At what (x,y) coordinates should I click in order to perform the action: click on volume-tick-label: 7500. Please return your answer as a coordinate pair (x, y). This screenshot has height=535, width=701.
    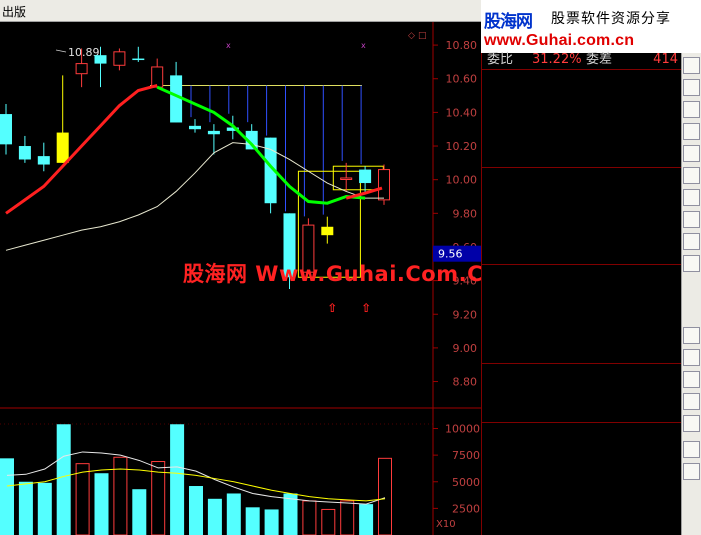
    Looking at the image, I should click on (466, 455).